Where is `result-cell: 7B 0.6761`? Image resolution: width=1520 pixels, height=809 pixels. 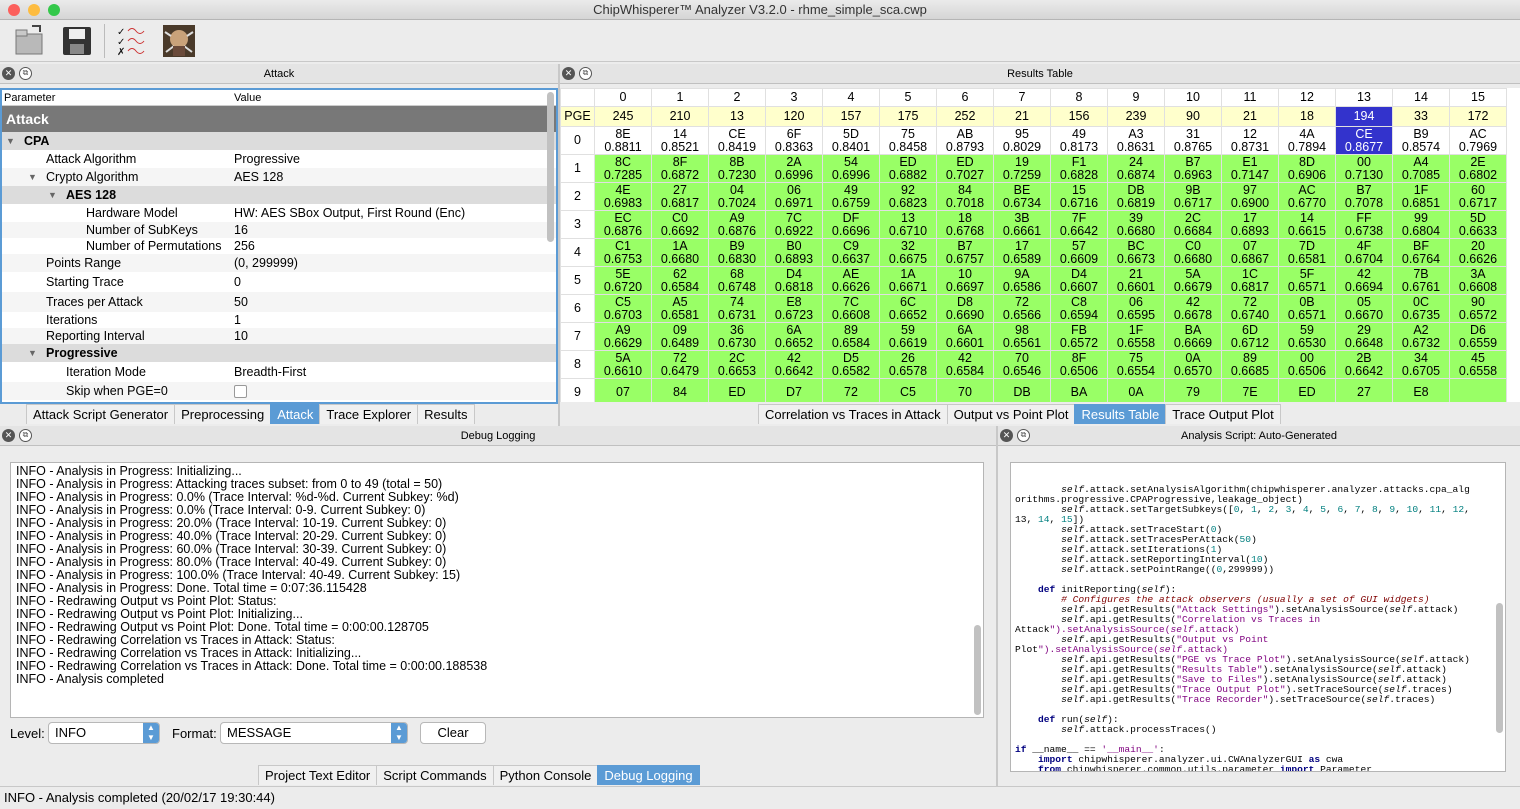
result-cell: 7B 0.6761 is located at coordinates (1421, 280).